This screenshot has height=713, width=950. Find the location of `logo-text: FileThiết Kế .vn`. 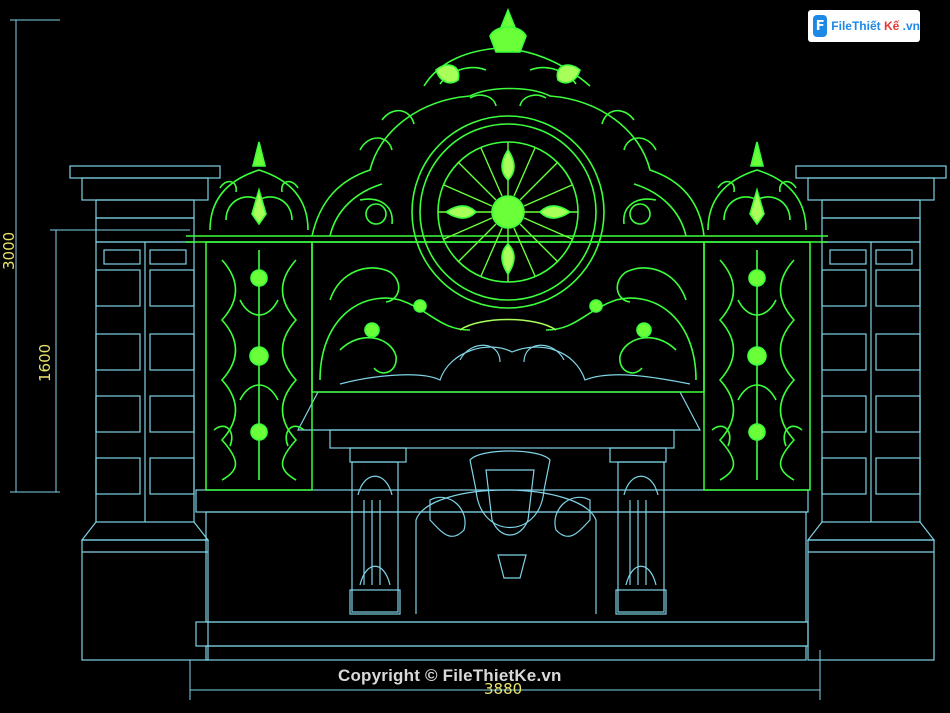

logo-text: FileThiết Kế .vn is located at coordinates (875, 26).